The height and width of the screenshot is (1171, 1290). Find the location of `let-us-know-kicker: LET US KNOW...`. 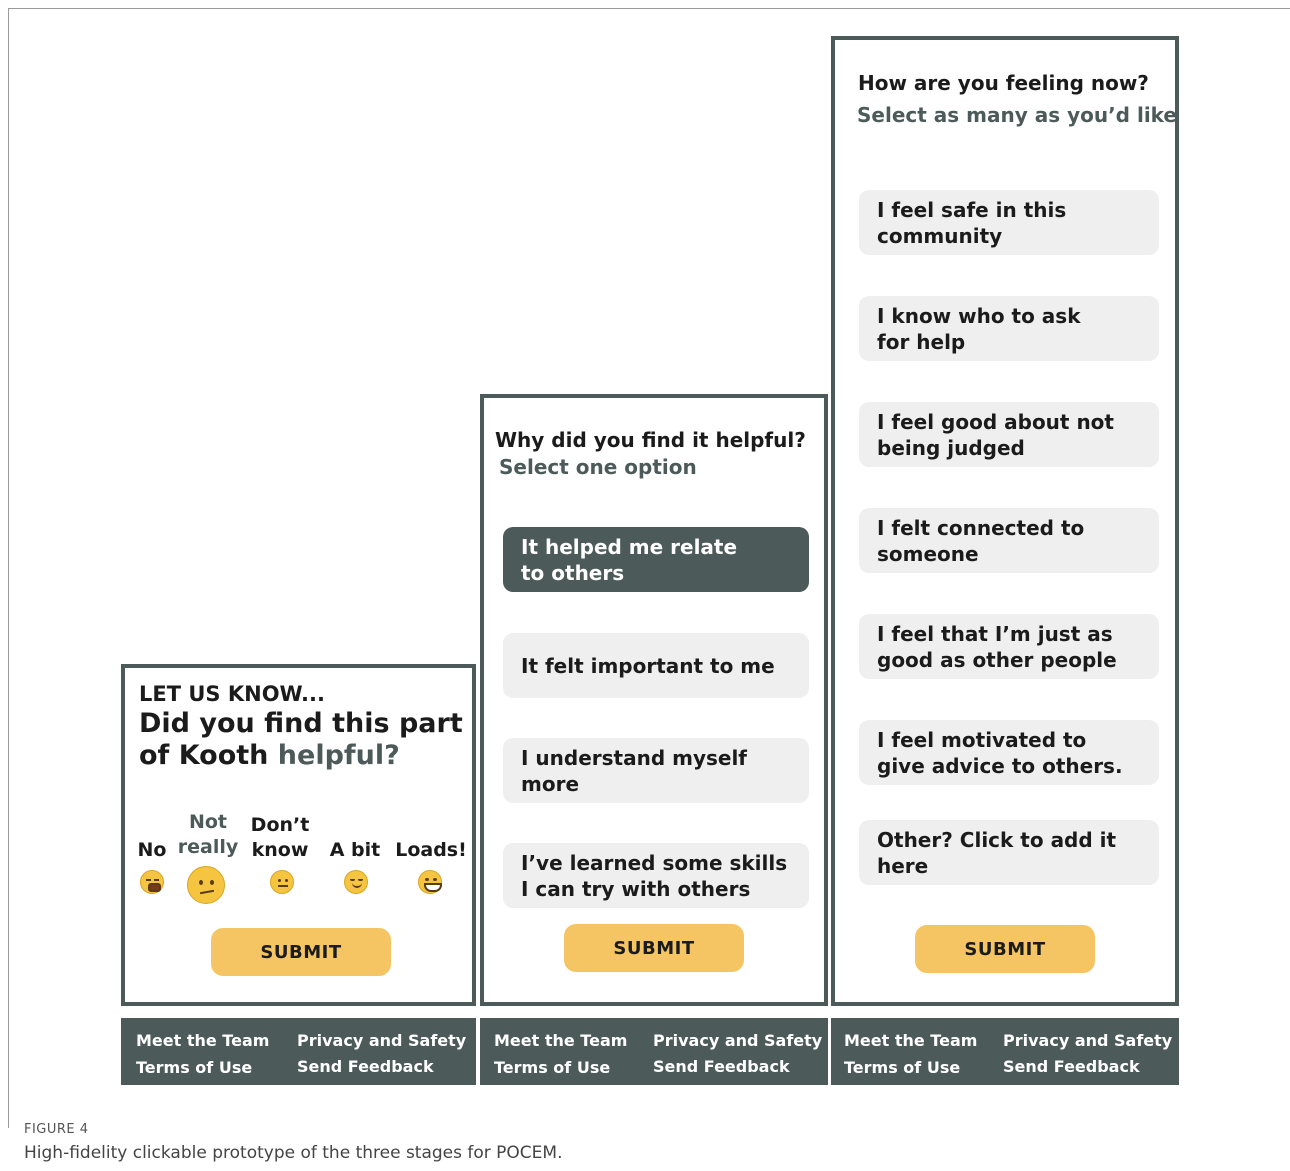

let-us-know-kicker: LET US KNOW... is located at coordinates (232, 694).